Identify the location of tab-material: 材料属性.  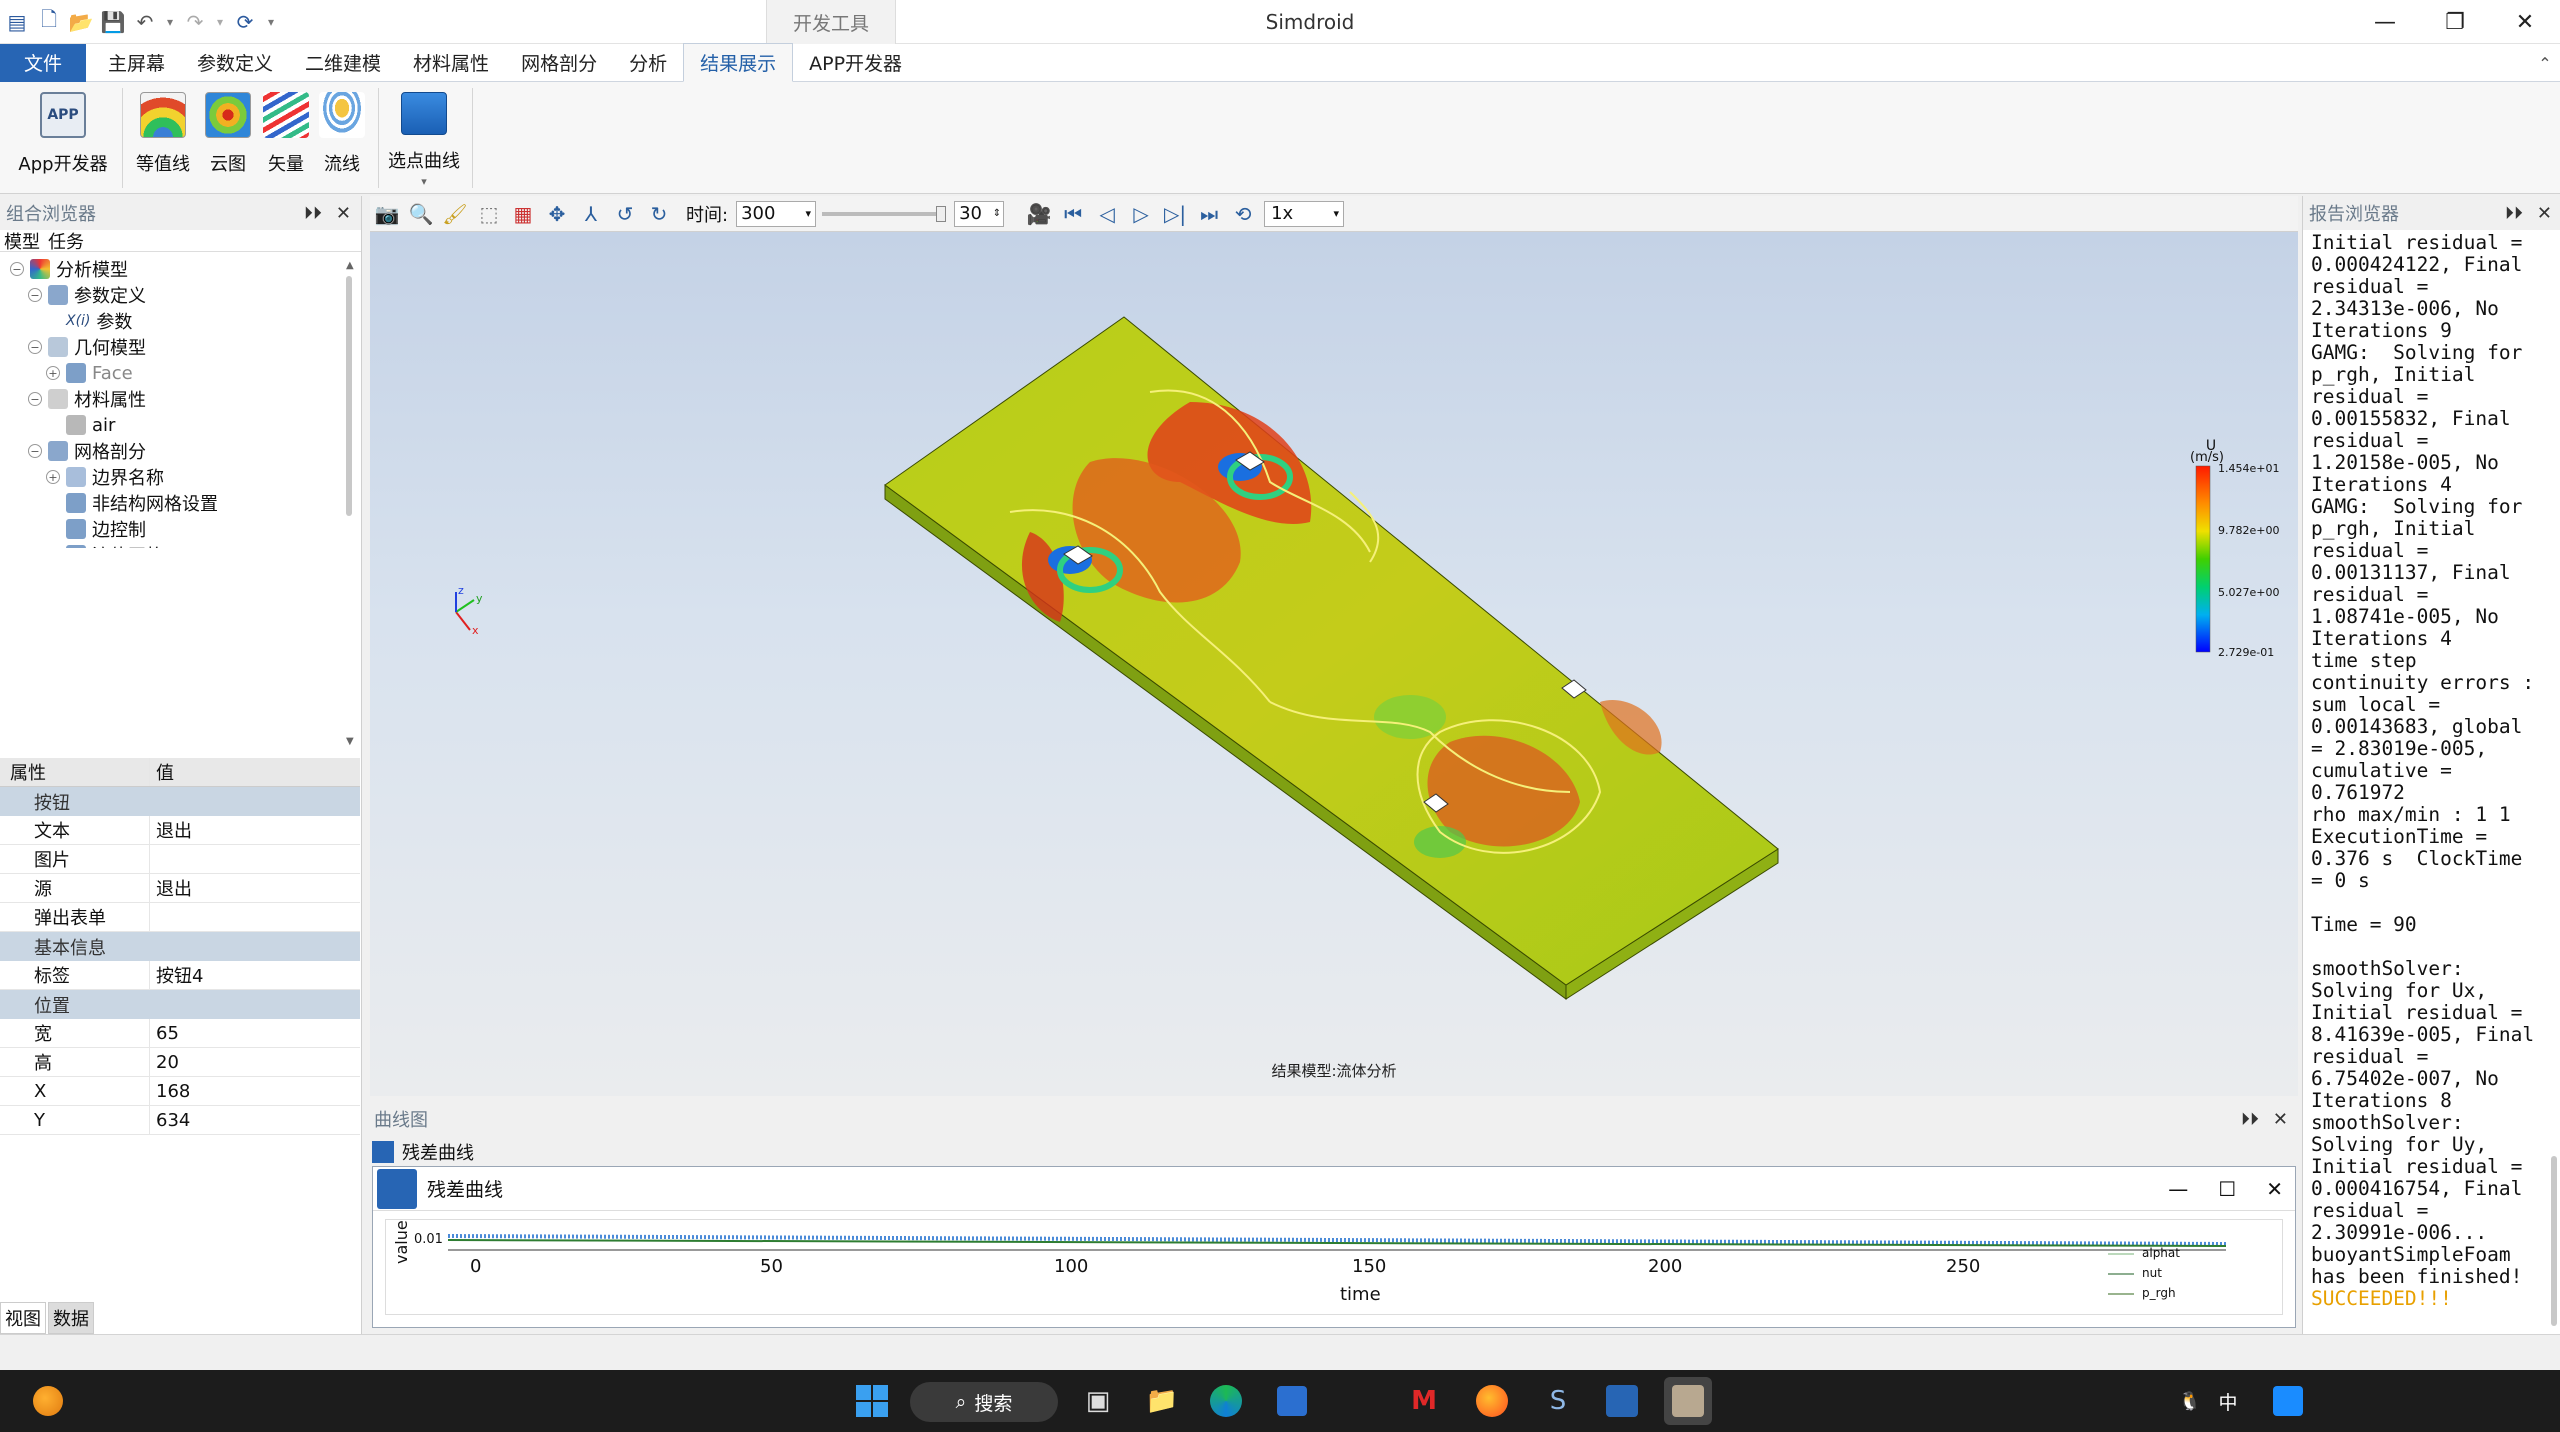
(451, 63).